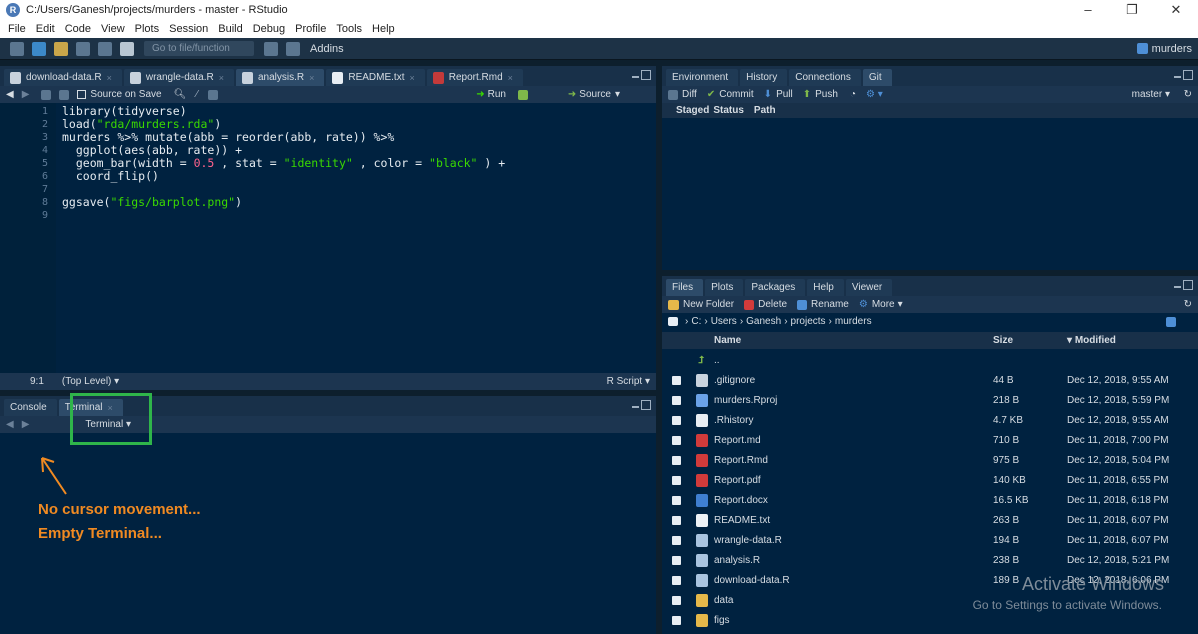 The image size is (1198, 634). What do you see at coordinates (764, 77) in the screenshot?
I see `tab-history: History` at bounding box center [764, 77].